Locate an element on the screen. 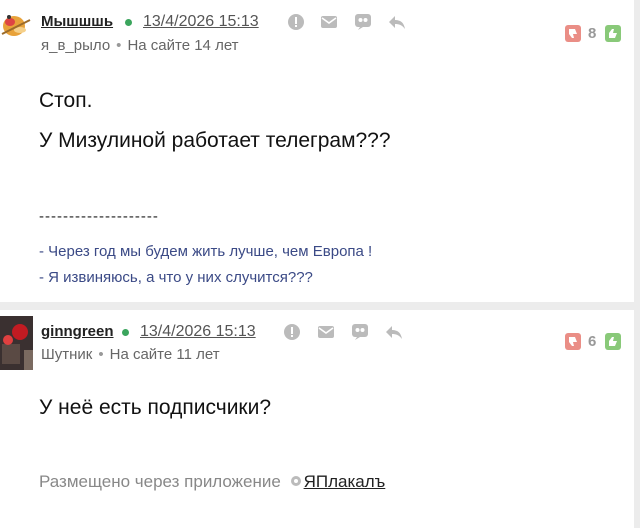  author-meta: я_в_рыло • На сайте 14 лет is located at coordinates (140, 45).